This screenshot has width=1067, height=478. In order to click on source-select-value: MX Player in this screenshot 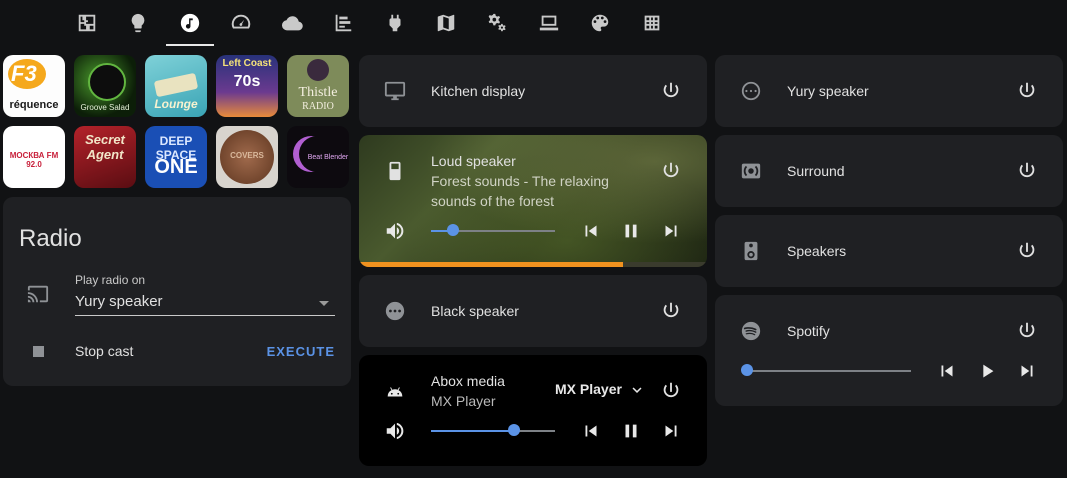, I will do `click(588, 389)`.